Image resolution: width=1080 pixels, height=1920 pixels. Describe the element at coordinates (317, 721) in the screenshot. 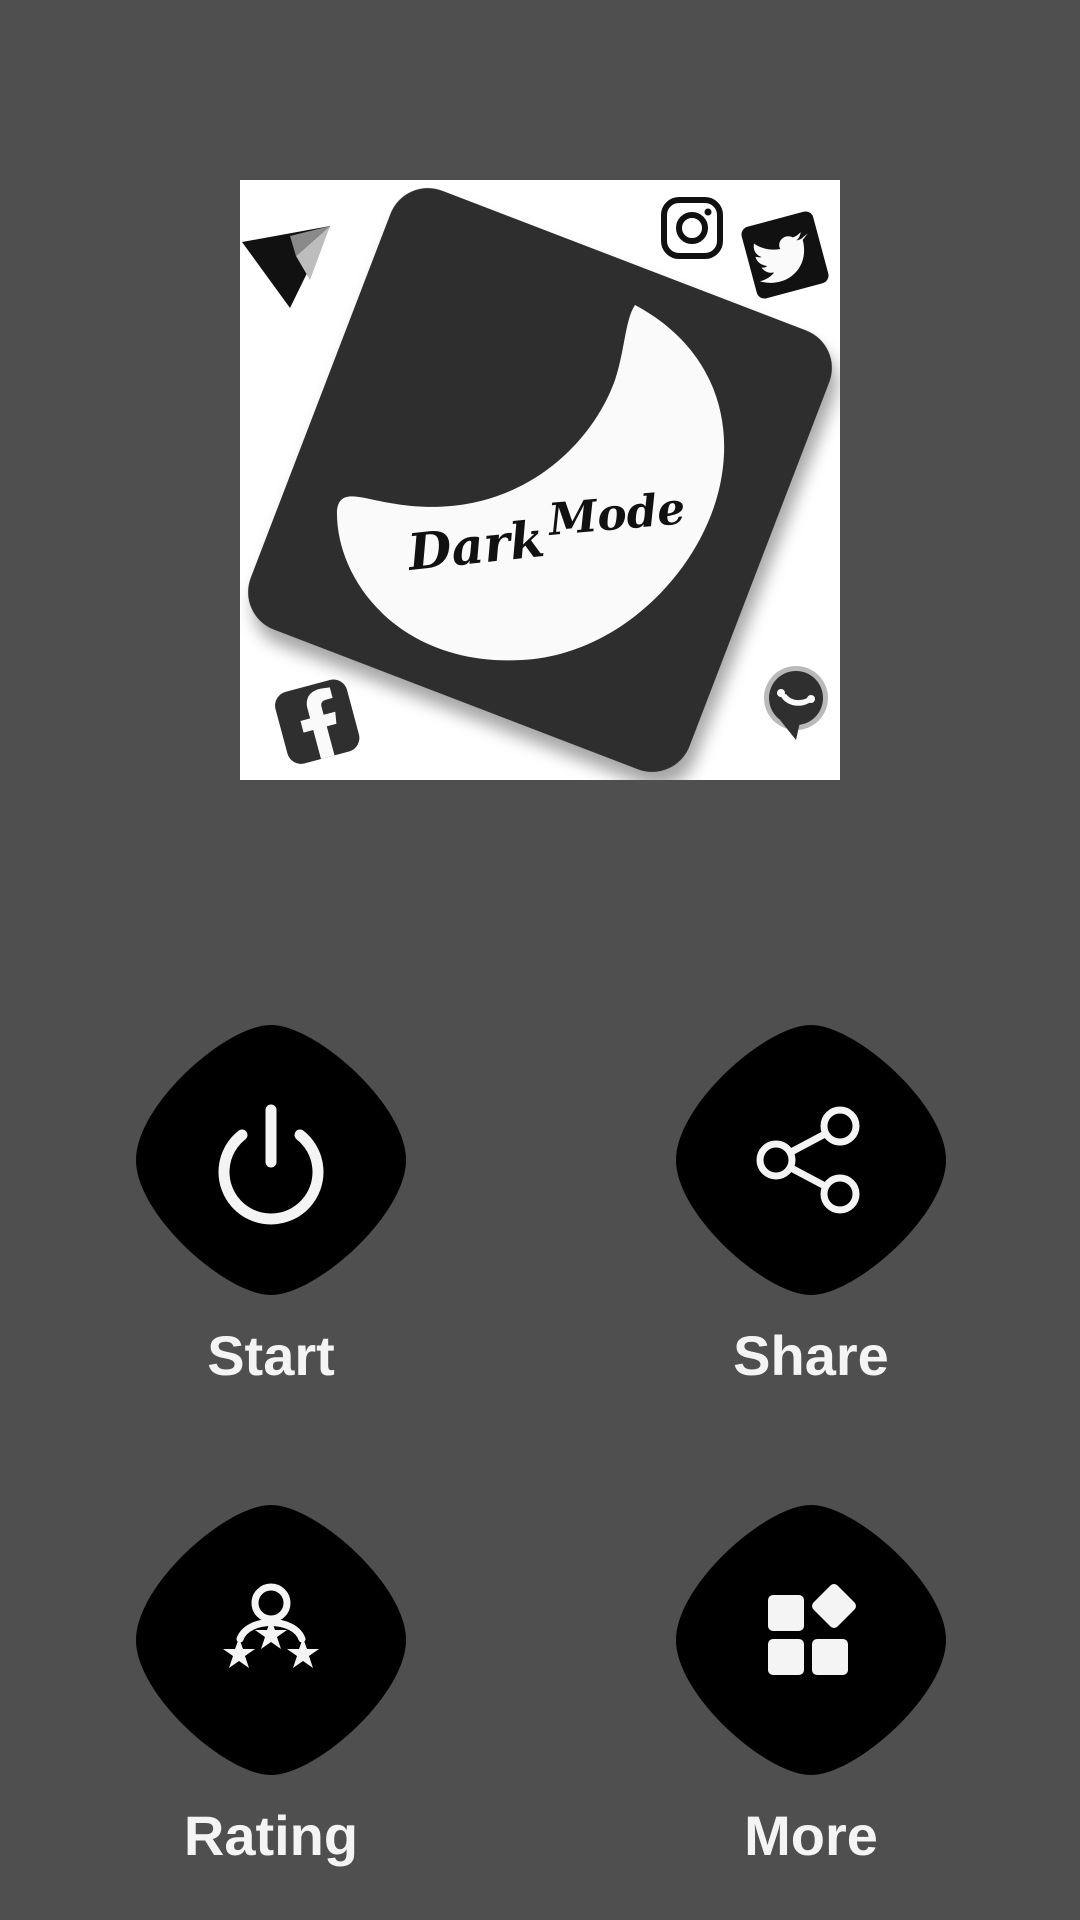

I see `facebook-icon` at that location.